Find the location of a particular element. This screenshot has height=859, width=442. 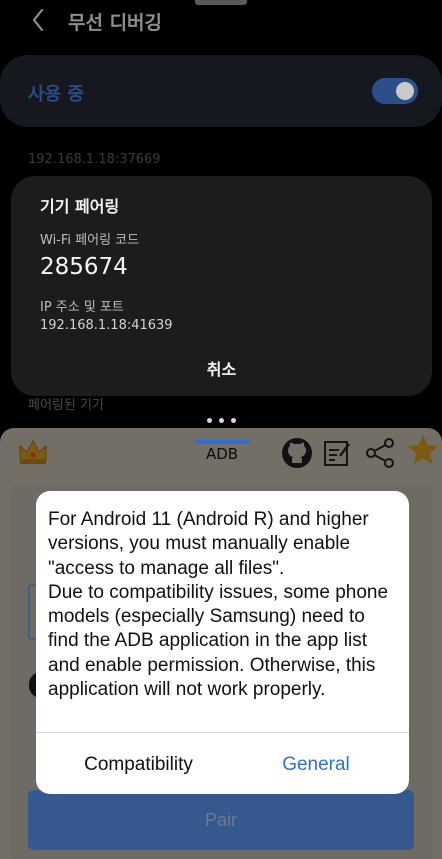

back-chevron-icon is located at coordinates (39, 20).